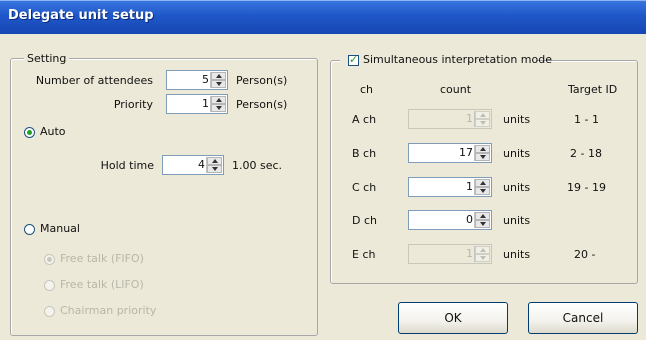 The height and width of the screenshot is (340, 646). I want to click on row-e-target: 20 -, so click(585, 254).